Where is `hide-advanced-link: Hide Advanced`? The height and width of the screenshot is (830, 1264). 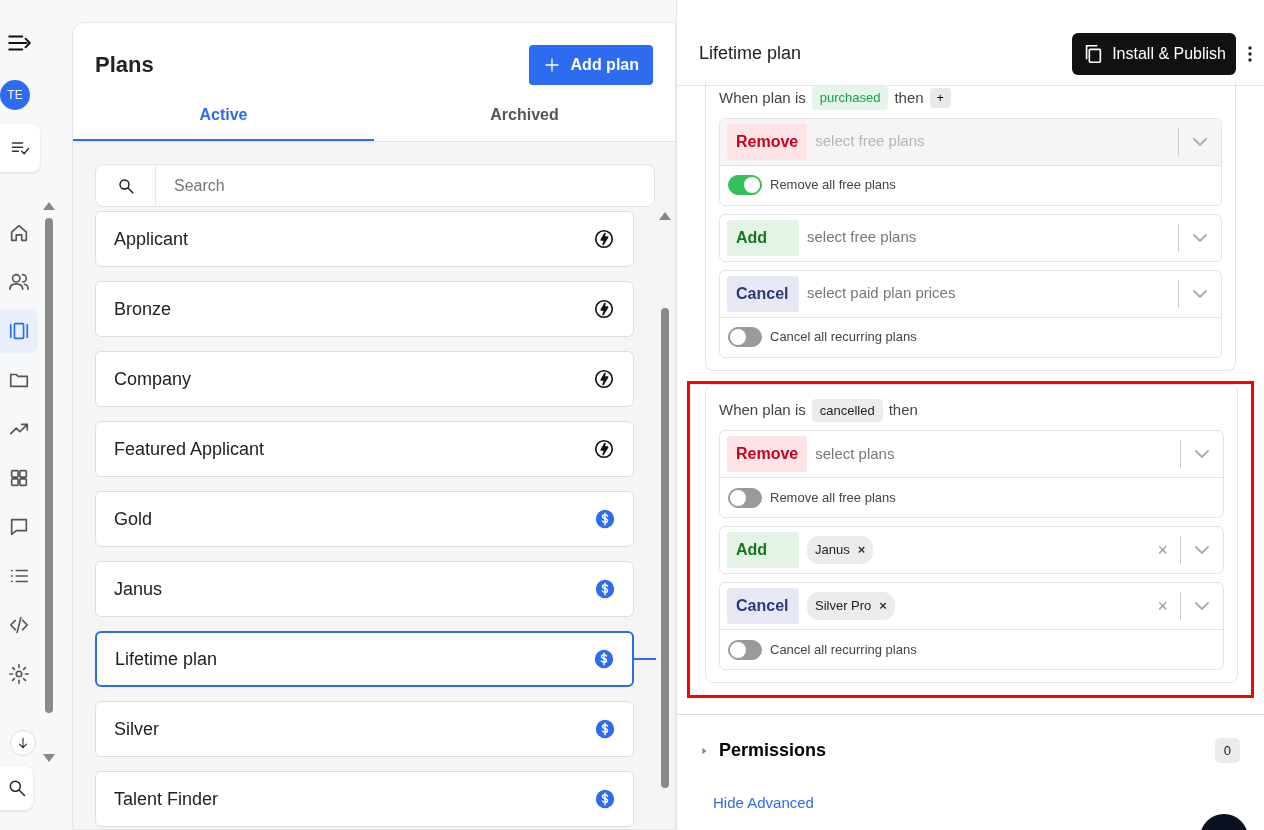 hide-advanced-link: Hide Advanced is located at coordinates (763, 803).